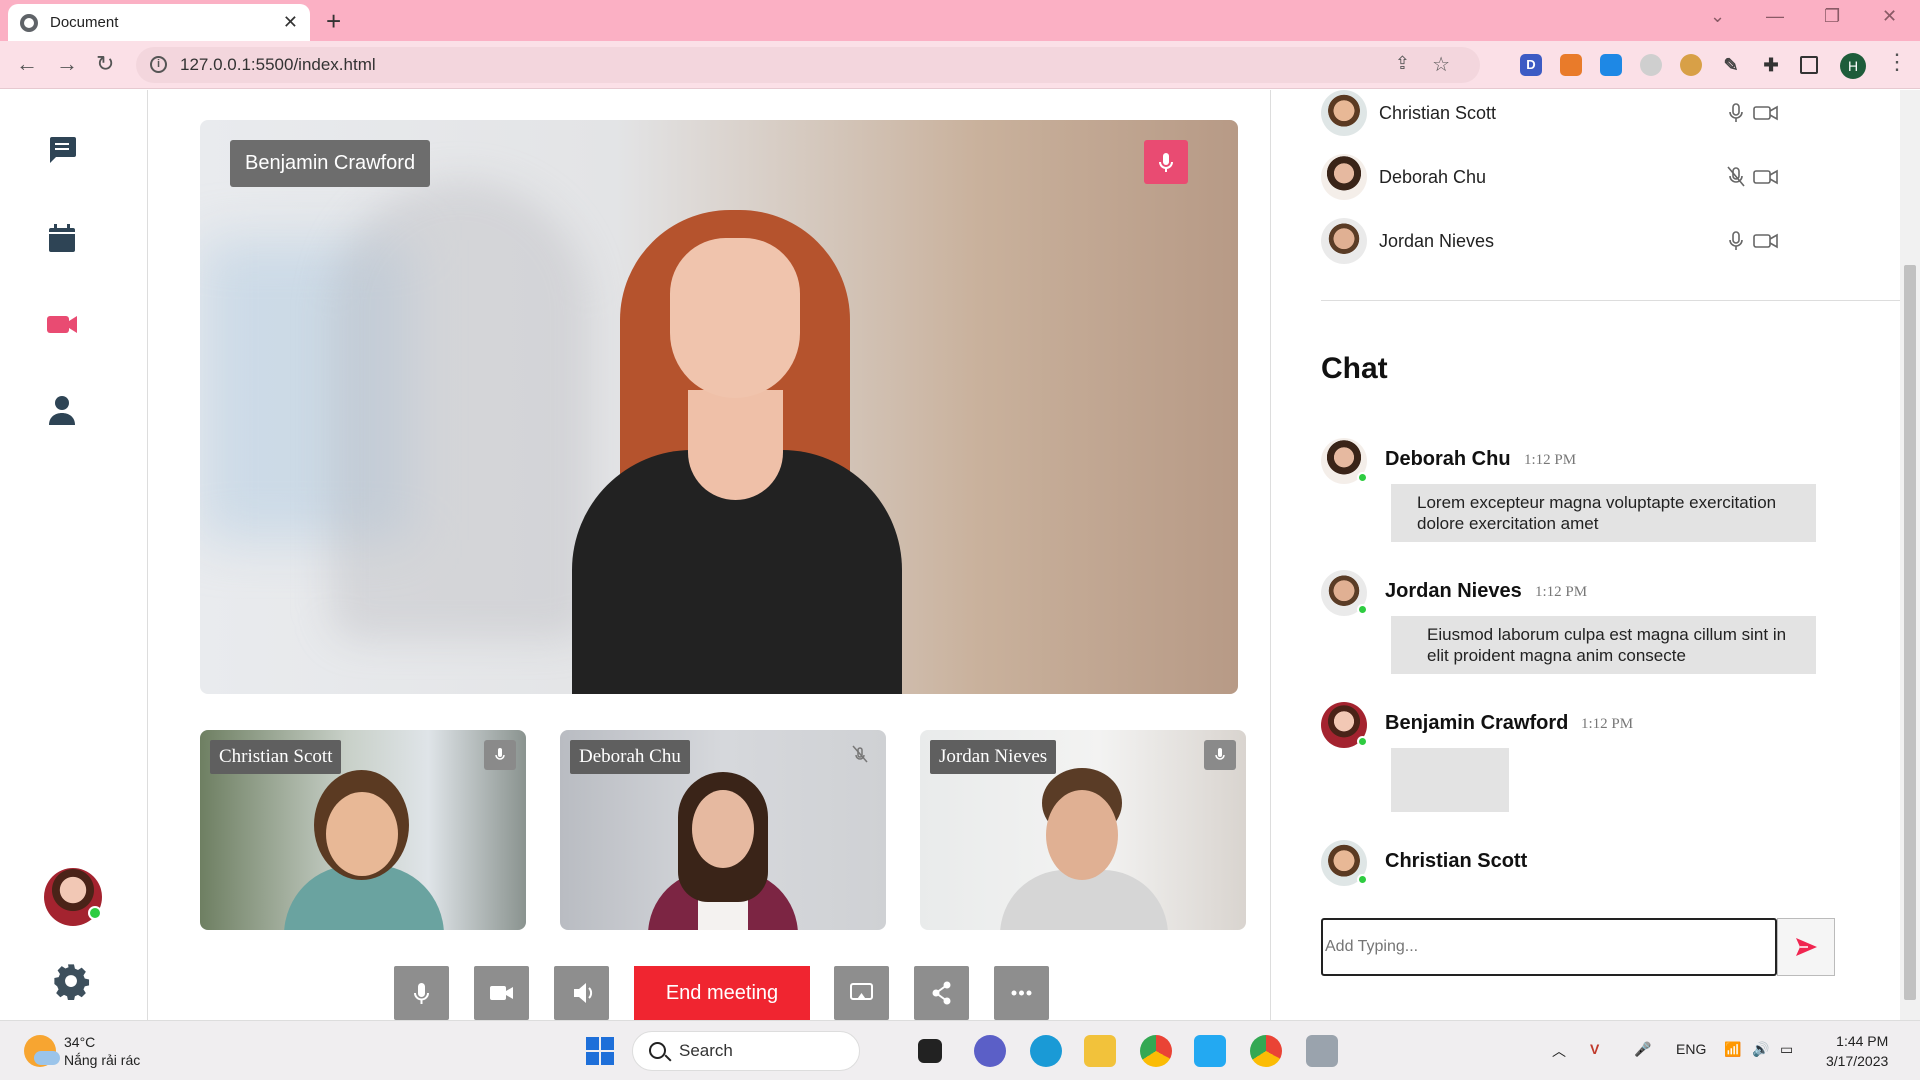 The width and height of the screenshot is (1920, 1080). I want to click on share-button, so click(941, 993).